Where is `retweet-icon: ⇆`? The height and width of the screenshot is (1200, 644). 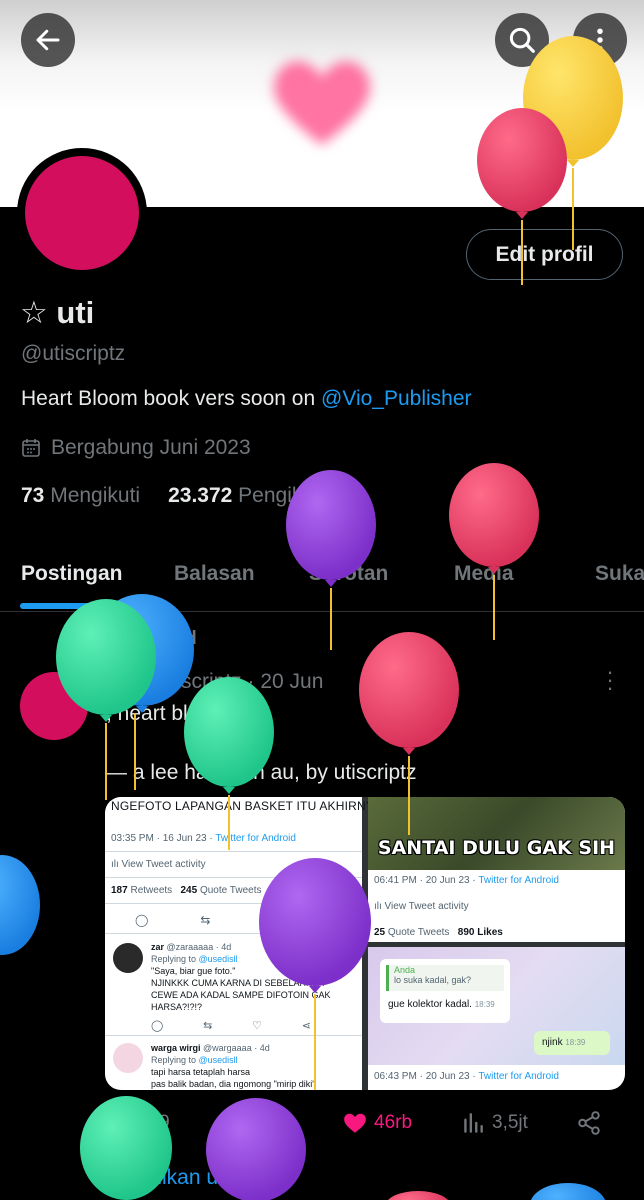 retweet-icon: ⇆ is located at coordinates (208, 1026).